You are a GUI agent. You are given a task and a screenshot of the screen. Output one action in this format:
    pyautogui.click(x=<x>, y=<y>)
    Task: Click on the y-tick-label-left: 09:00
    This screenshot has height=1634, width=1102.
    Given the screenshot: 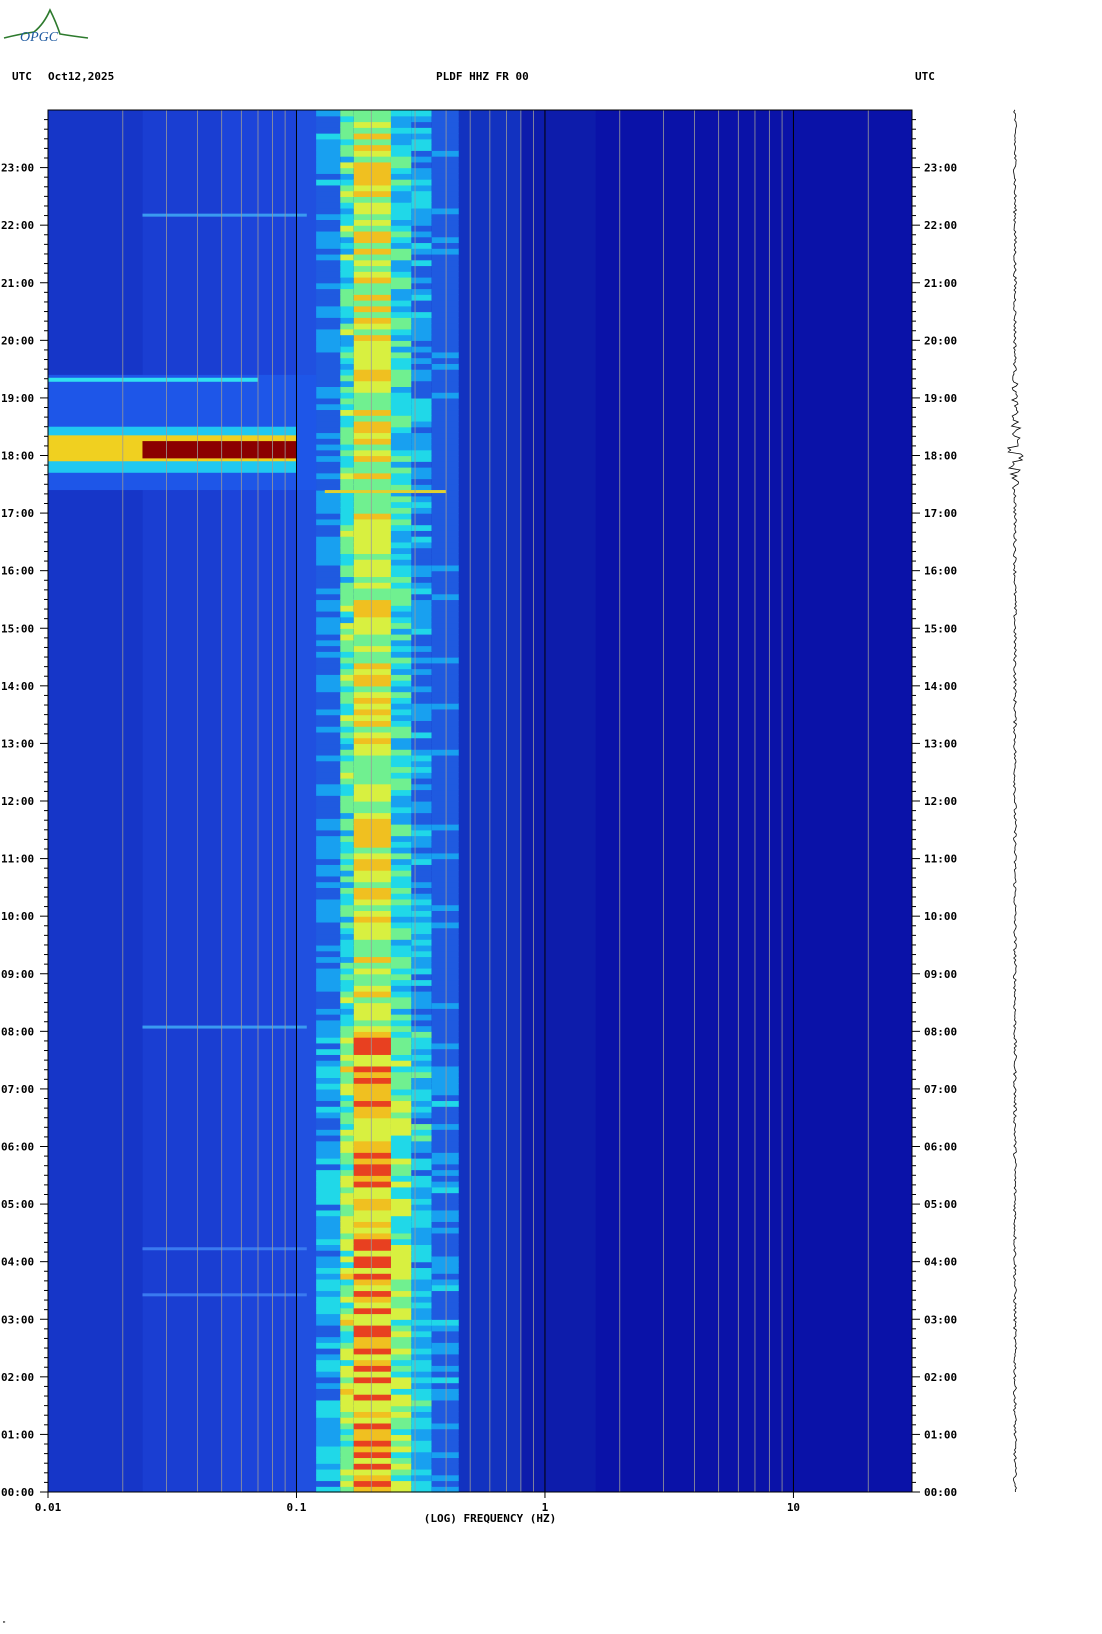 What is the action you would take?
    pyautogui.click(x=17, y=974)
    